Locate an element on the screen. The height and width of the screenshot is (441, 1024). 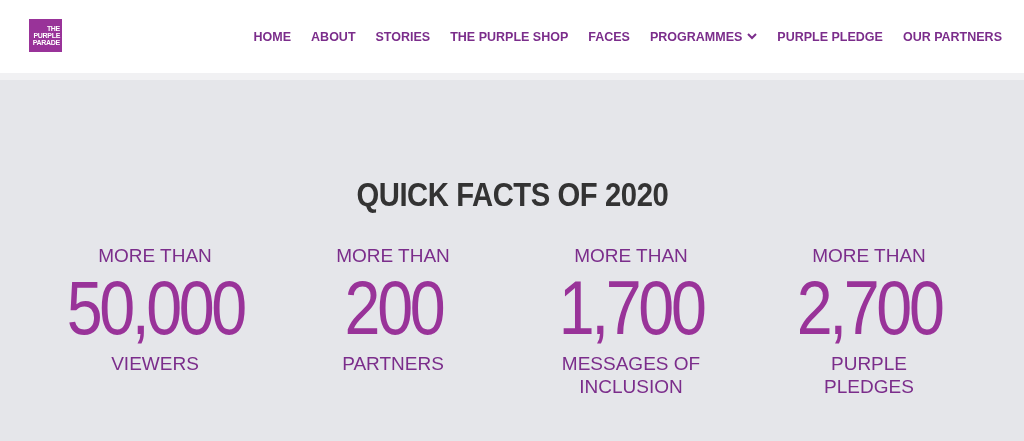
nav-link: FACES is located at coordinates (609, 36).